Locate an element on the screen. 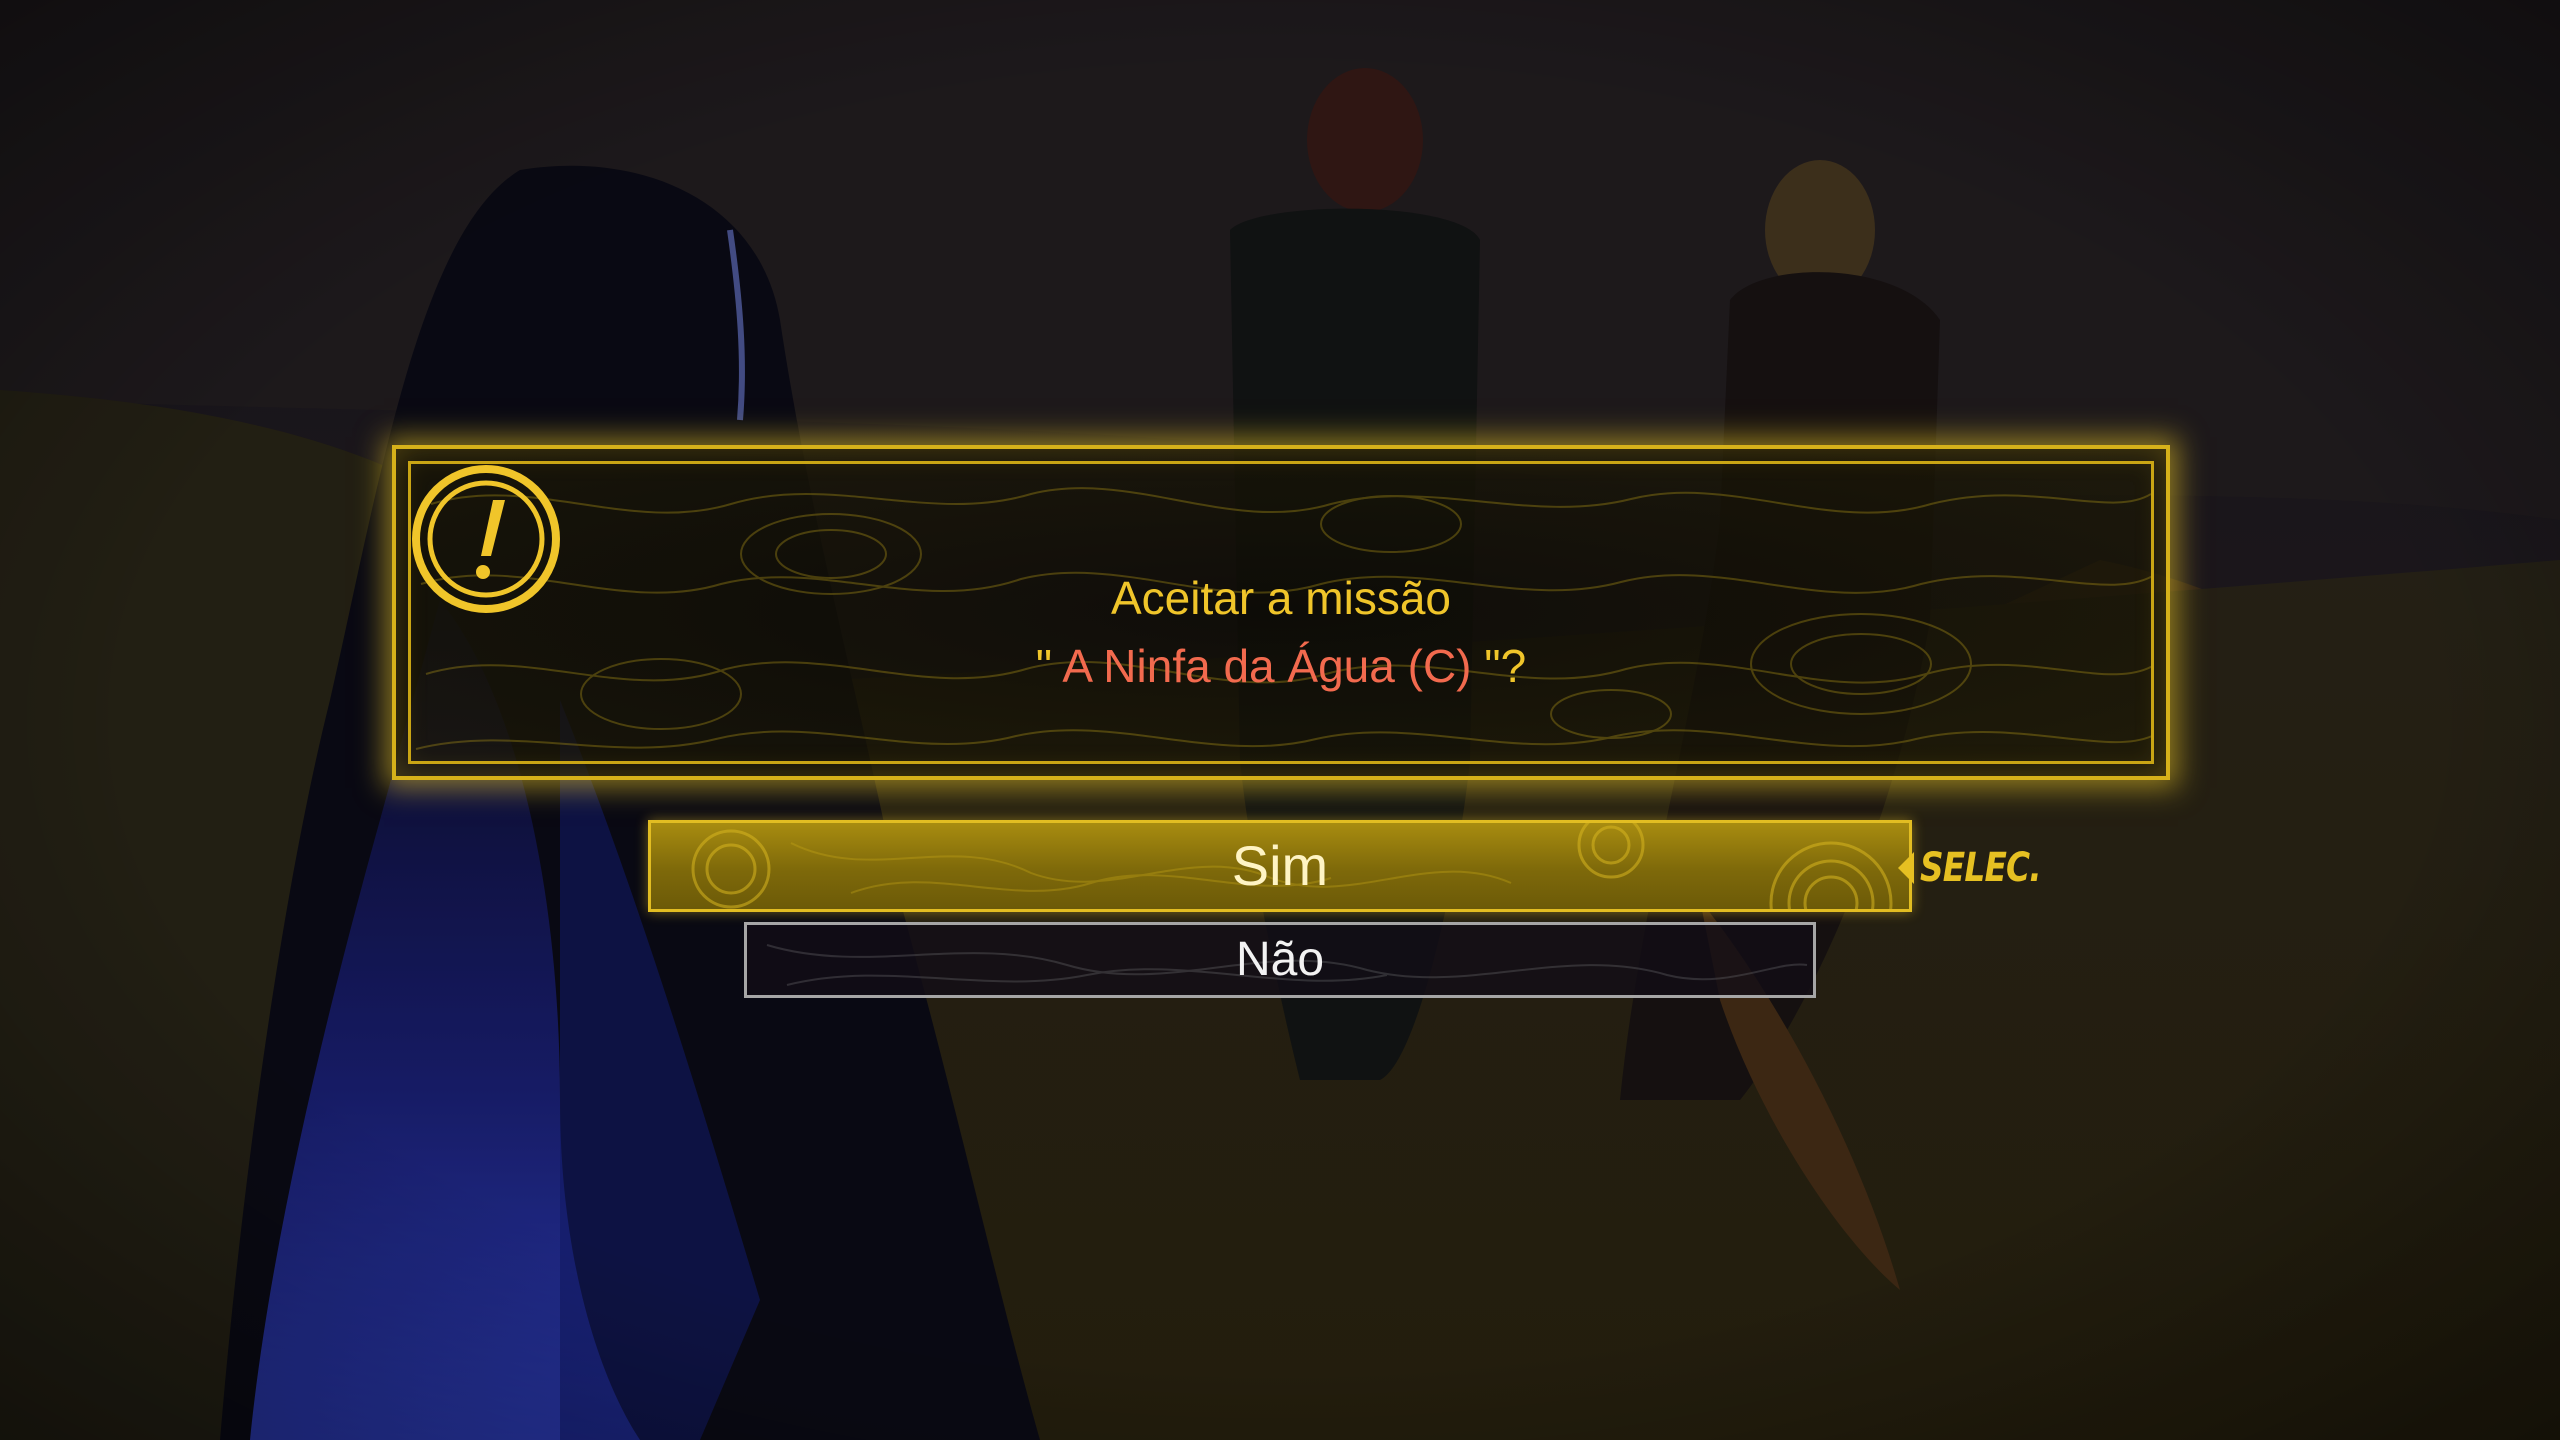 The height and width of the screenshot is (1440, 2560). select-prompt: SELEC. is located at coordinates (1983, 868).